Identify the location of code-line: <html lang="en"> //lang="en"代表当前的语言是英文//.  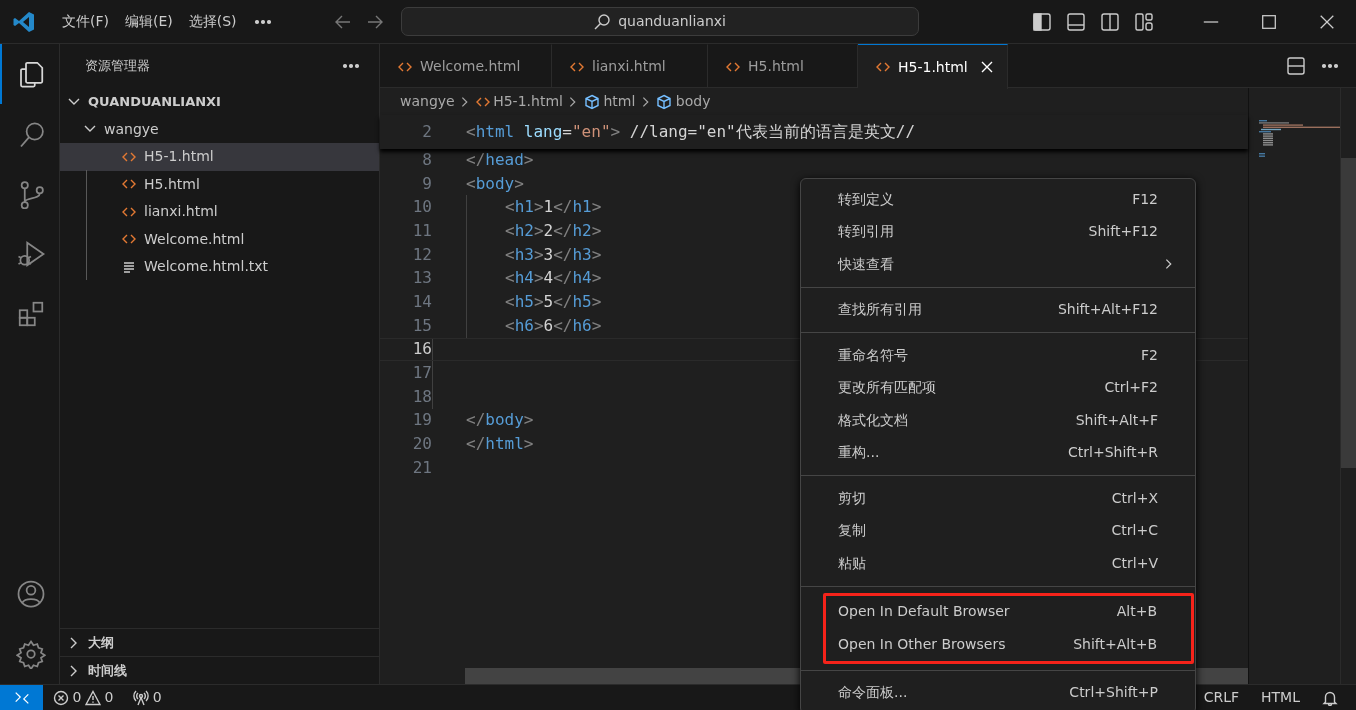
(690, 131).